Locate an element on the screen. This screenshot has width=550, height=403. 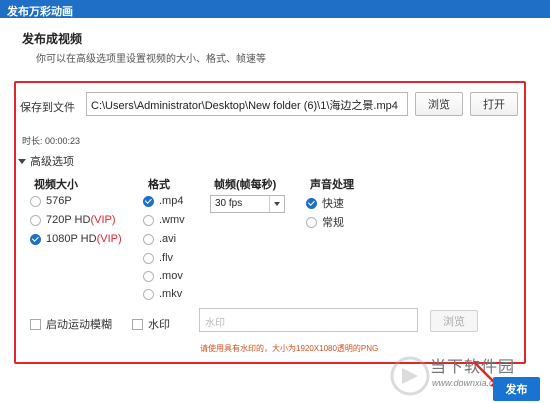
watermark-label: 水印 is located at coordinates (159, 325).